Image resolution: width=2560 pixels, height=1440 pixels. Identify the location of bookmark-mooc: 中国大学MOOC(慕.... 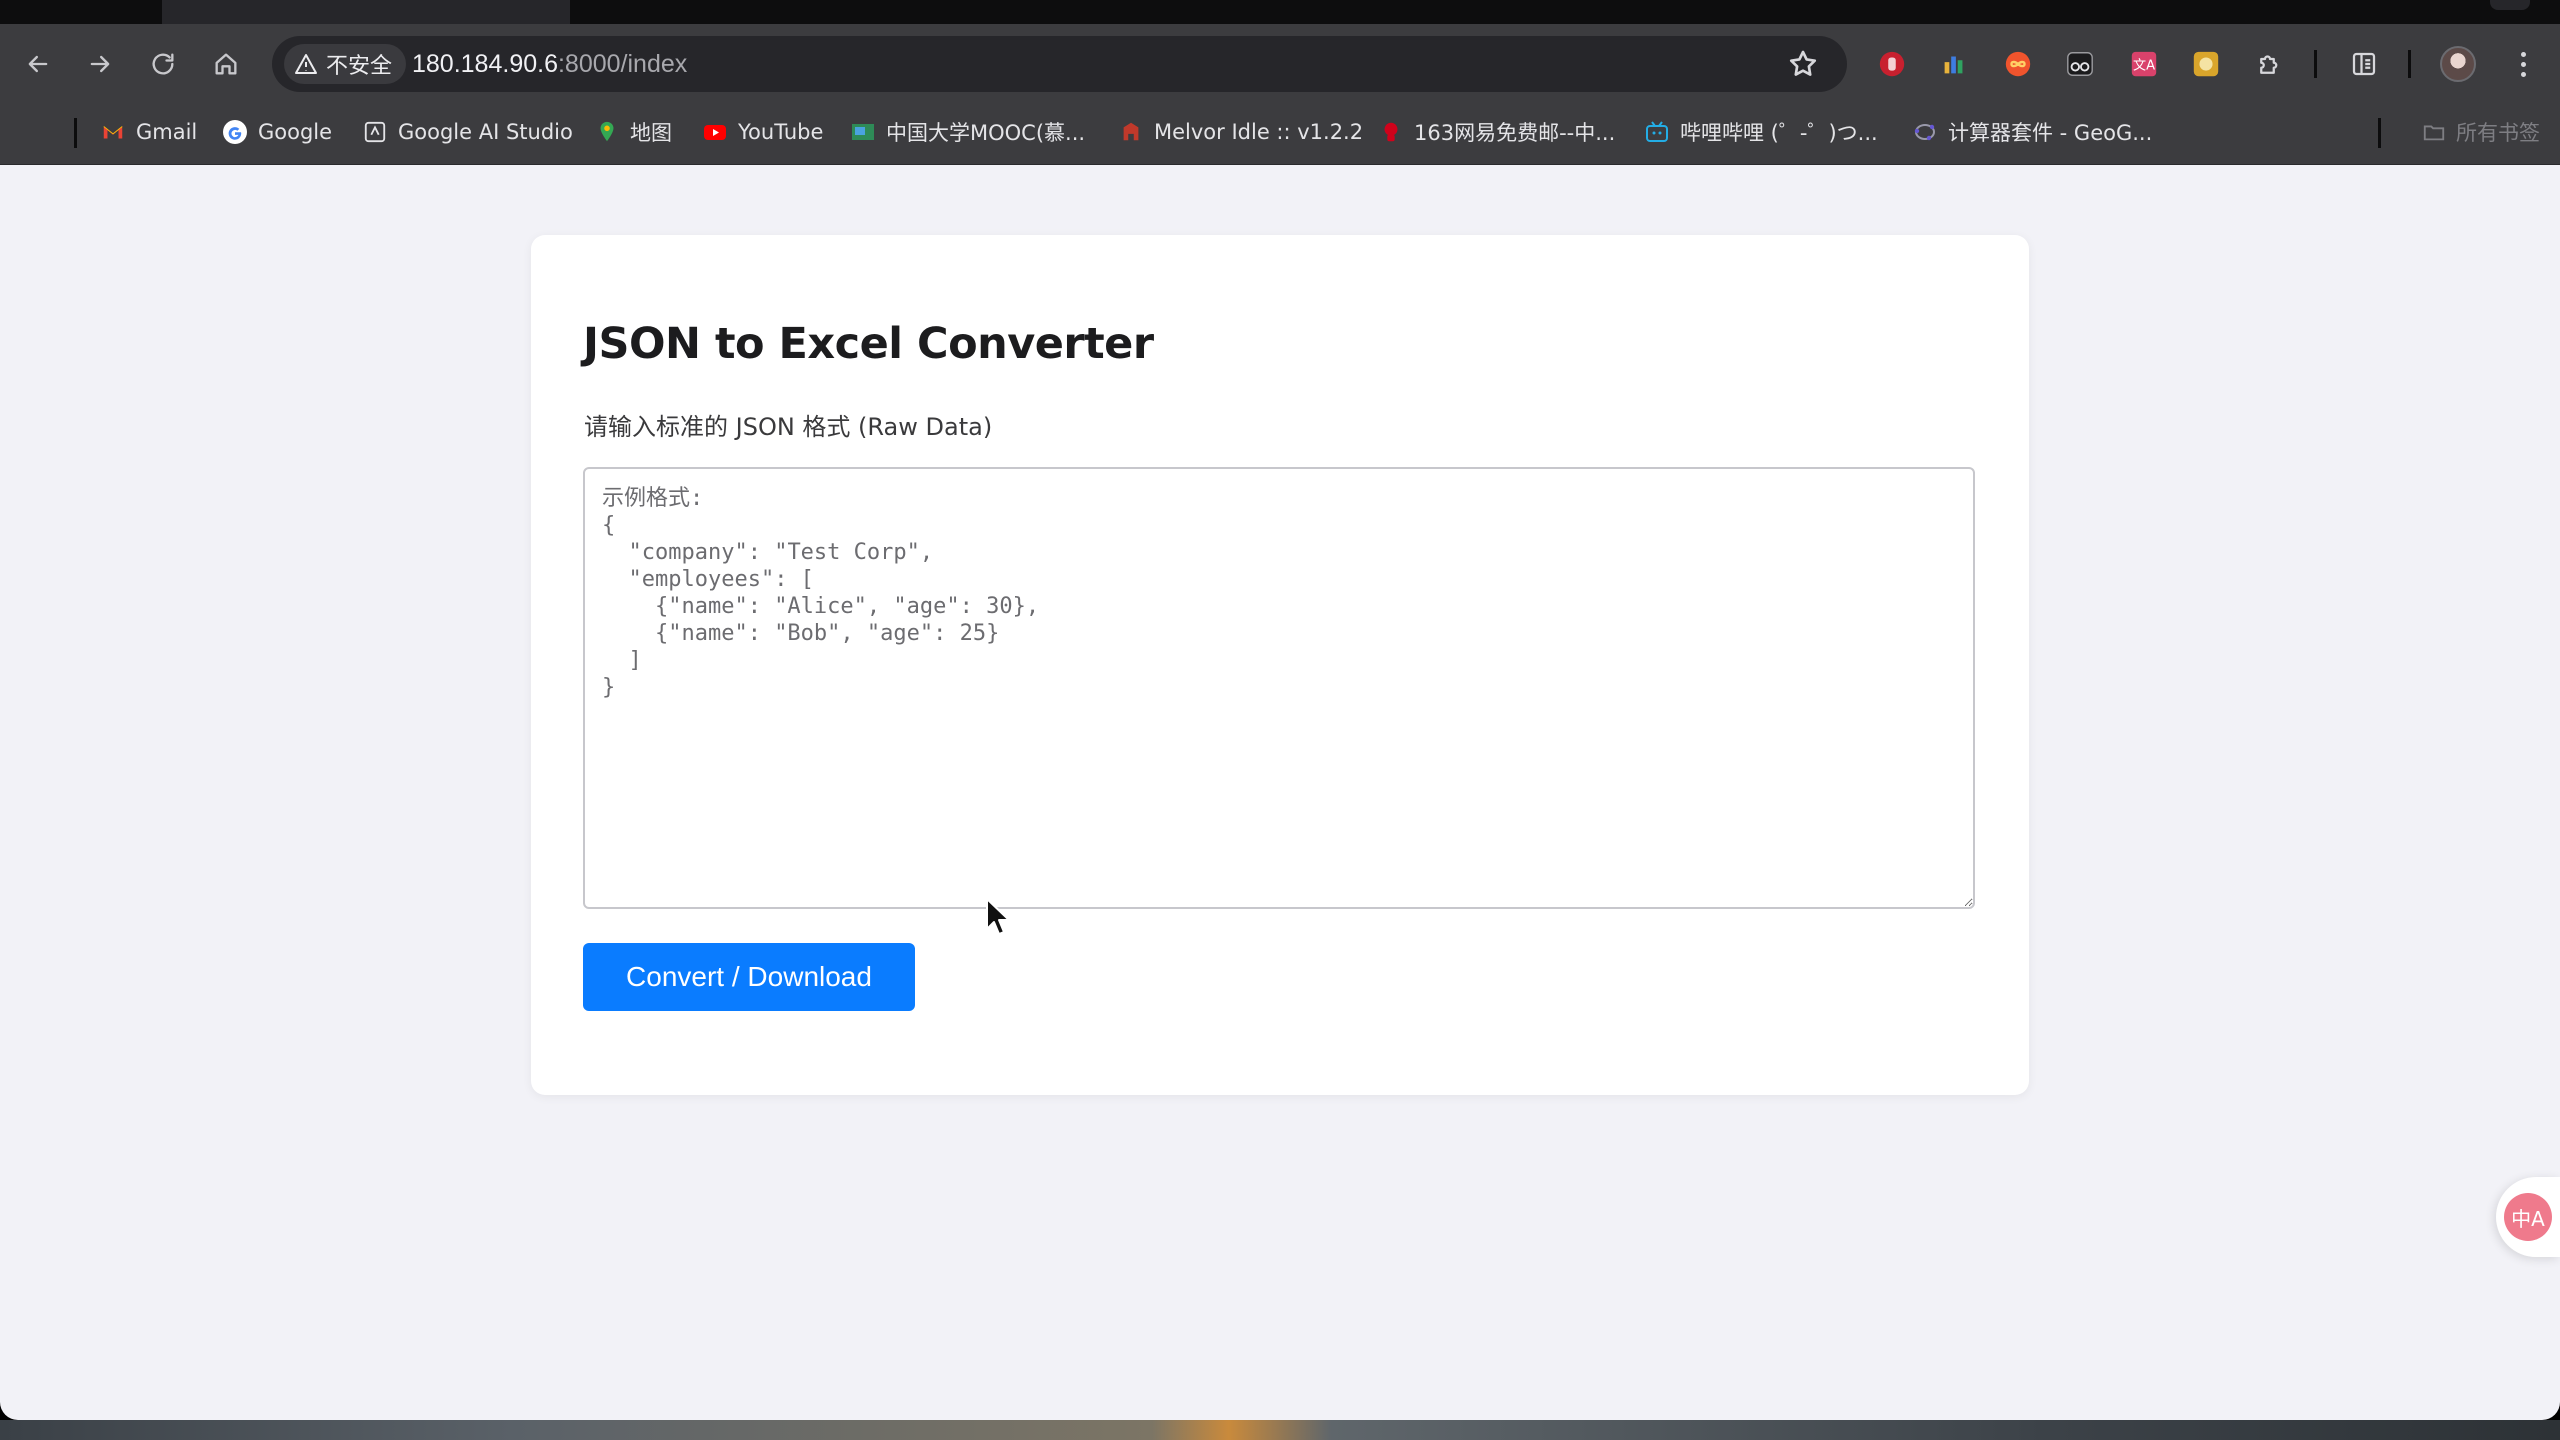
(967, 132).